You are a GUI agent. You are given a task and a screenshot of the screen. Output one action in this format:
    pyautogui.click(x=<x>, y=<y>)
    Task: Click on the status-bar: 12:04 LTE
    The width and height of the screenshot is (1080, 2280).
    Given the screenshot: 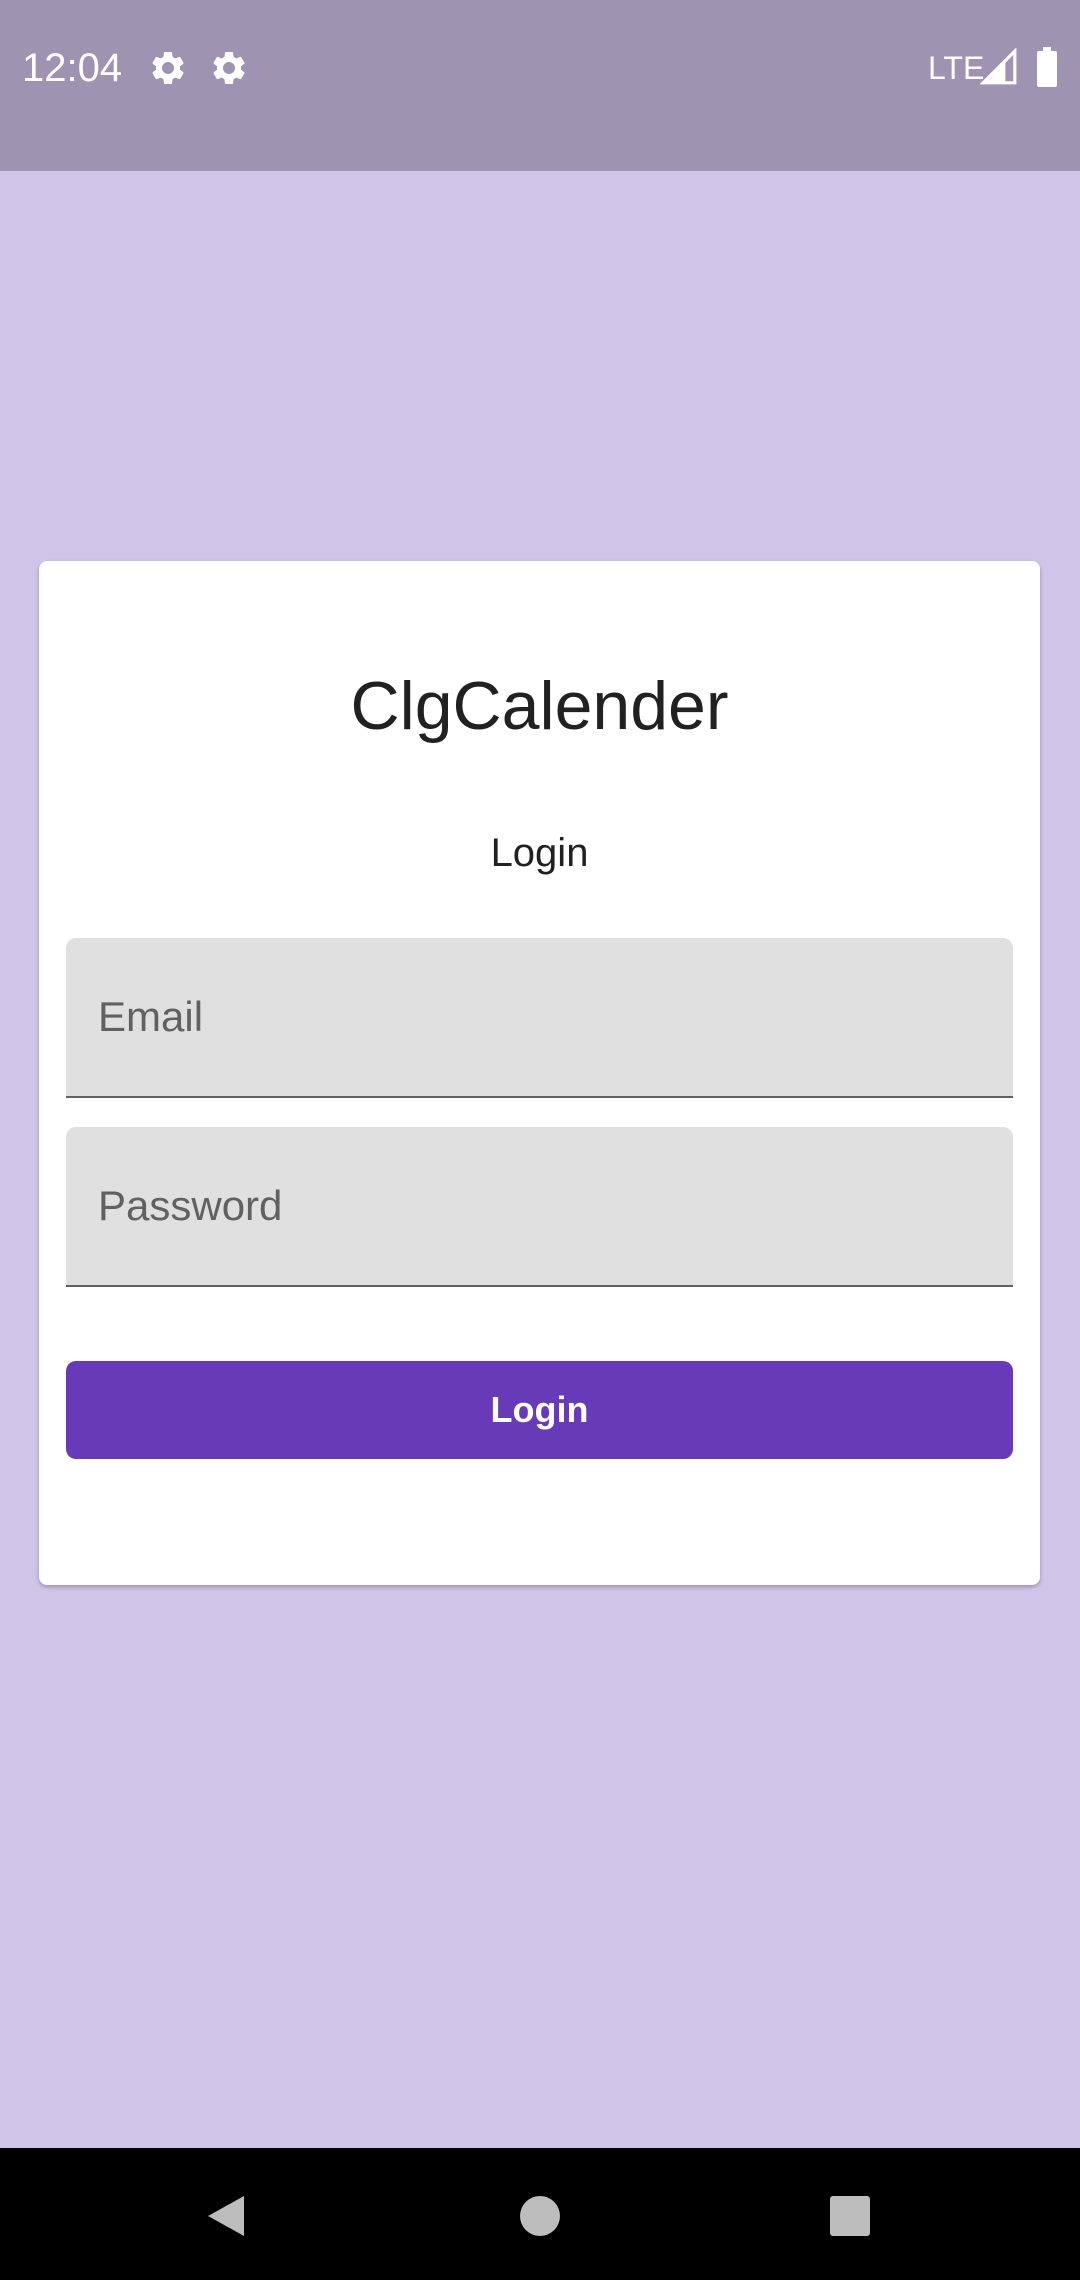 What is the action you would take?
    pyautogui.click(x=540, y=85)
    